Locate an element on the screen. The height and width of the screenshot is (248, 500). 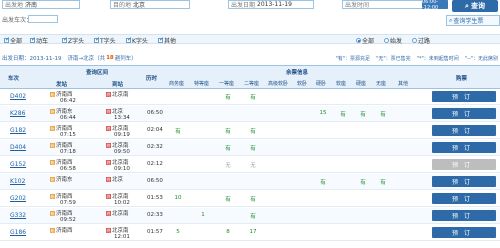
student-query-button: ⌕ 查询学生票 is located at coordinates (473, 20).